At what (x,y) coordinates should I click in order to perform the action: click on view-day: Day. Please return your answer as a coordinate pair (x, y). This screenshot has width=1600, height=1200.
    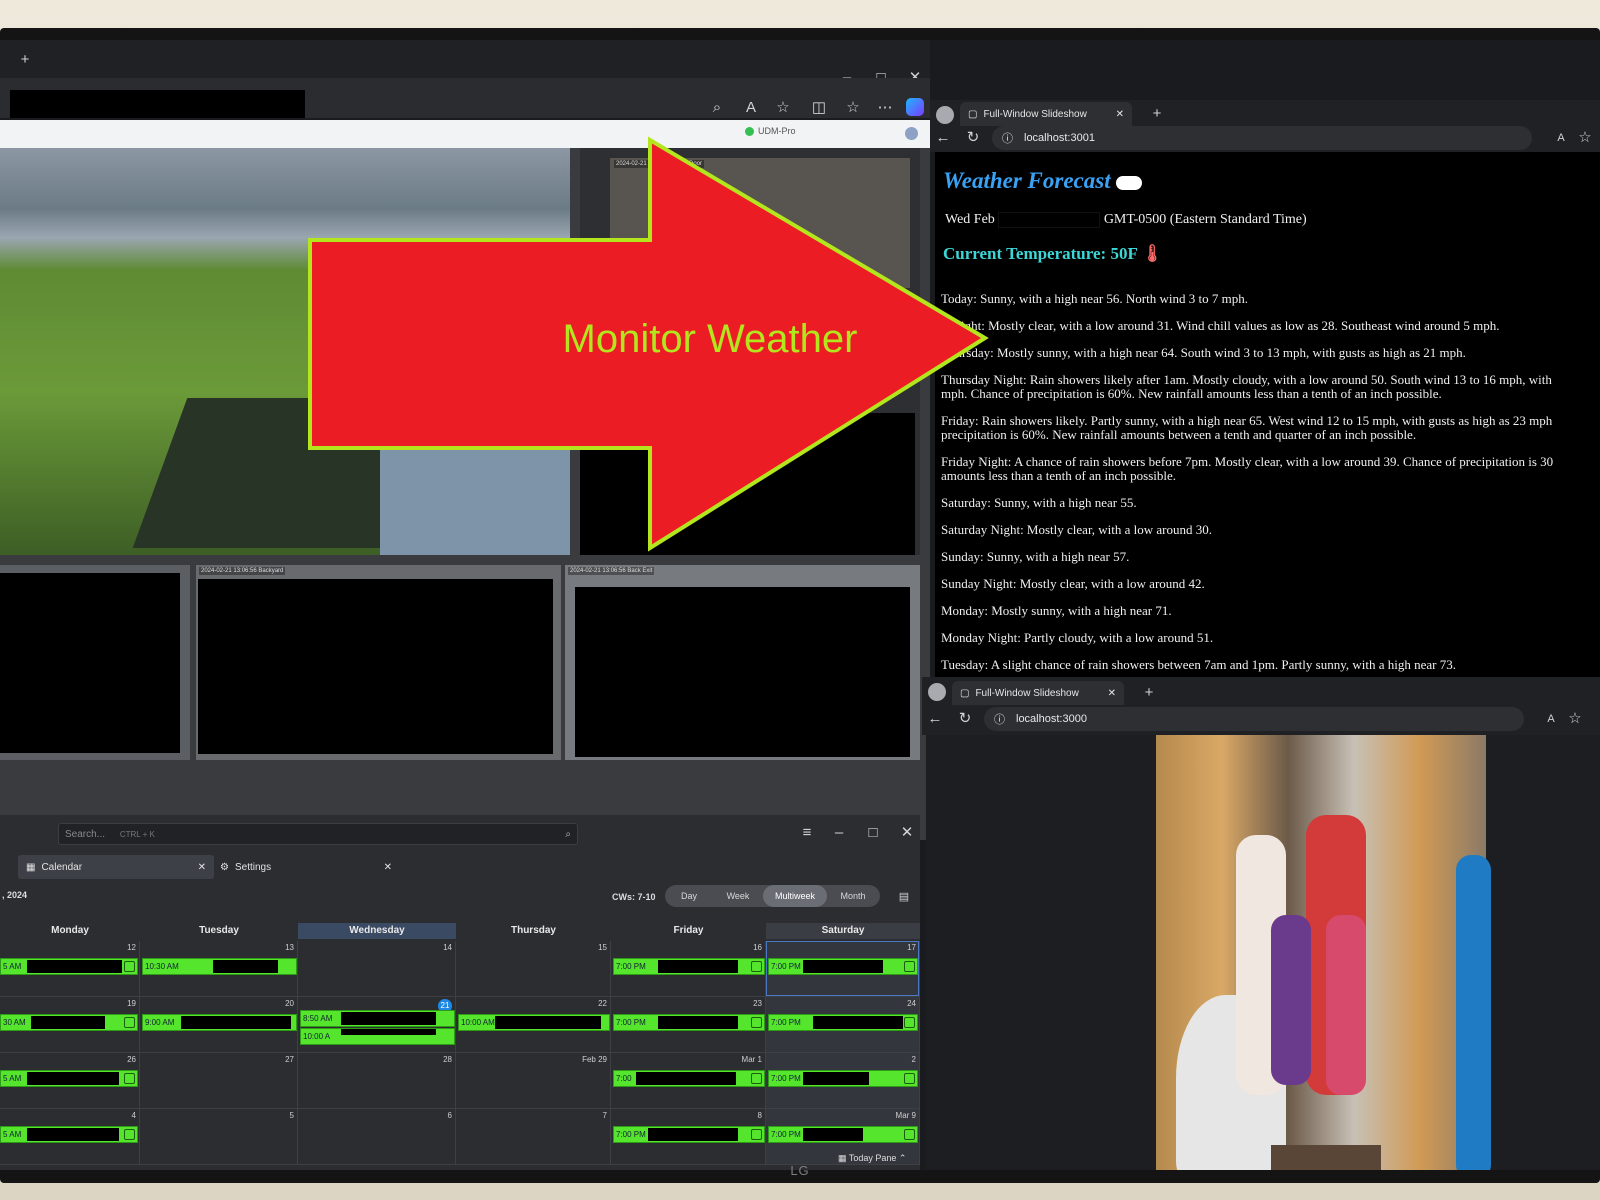
    Looking at the image, I should click on (689, 896).